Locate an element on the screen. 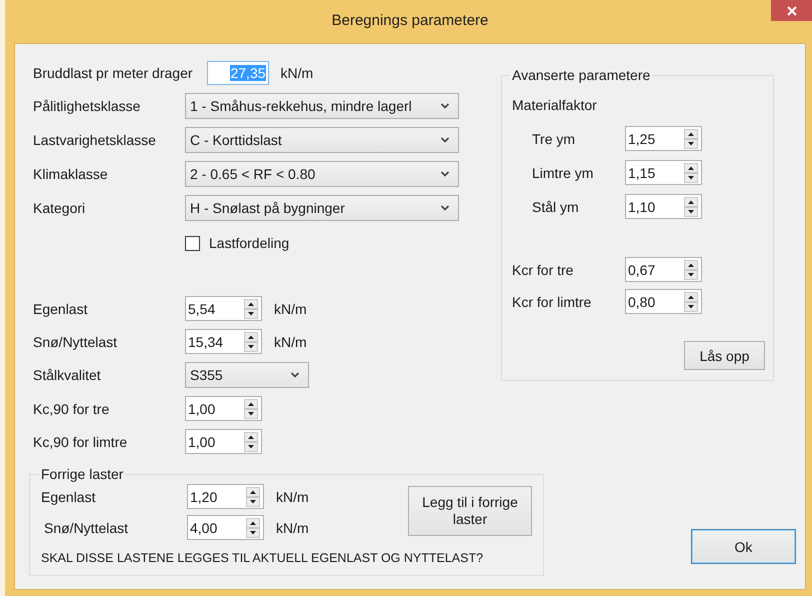 The width and height of the screenshot is (812, 596). field-label: Bruddlast pr meter drager is located at coordinates (113, 73).